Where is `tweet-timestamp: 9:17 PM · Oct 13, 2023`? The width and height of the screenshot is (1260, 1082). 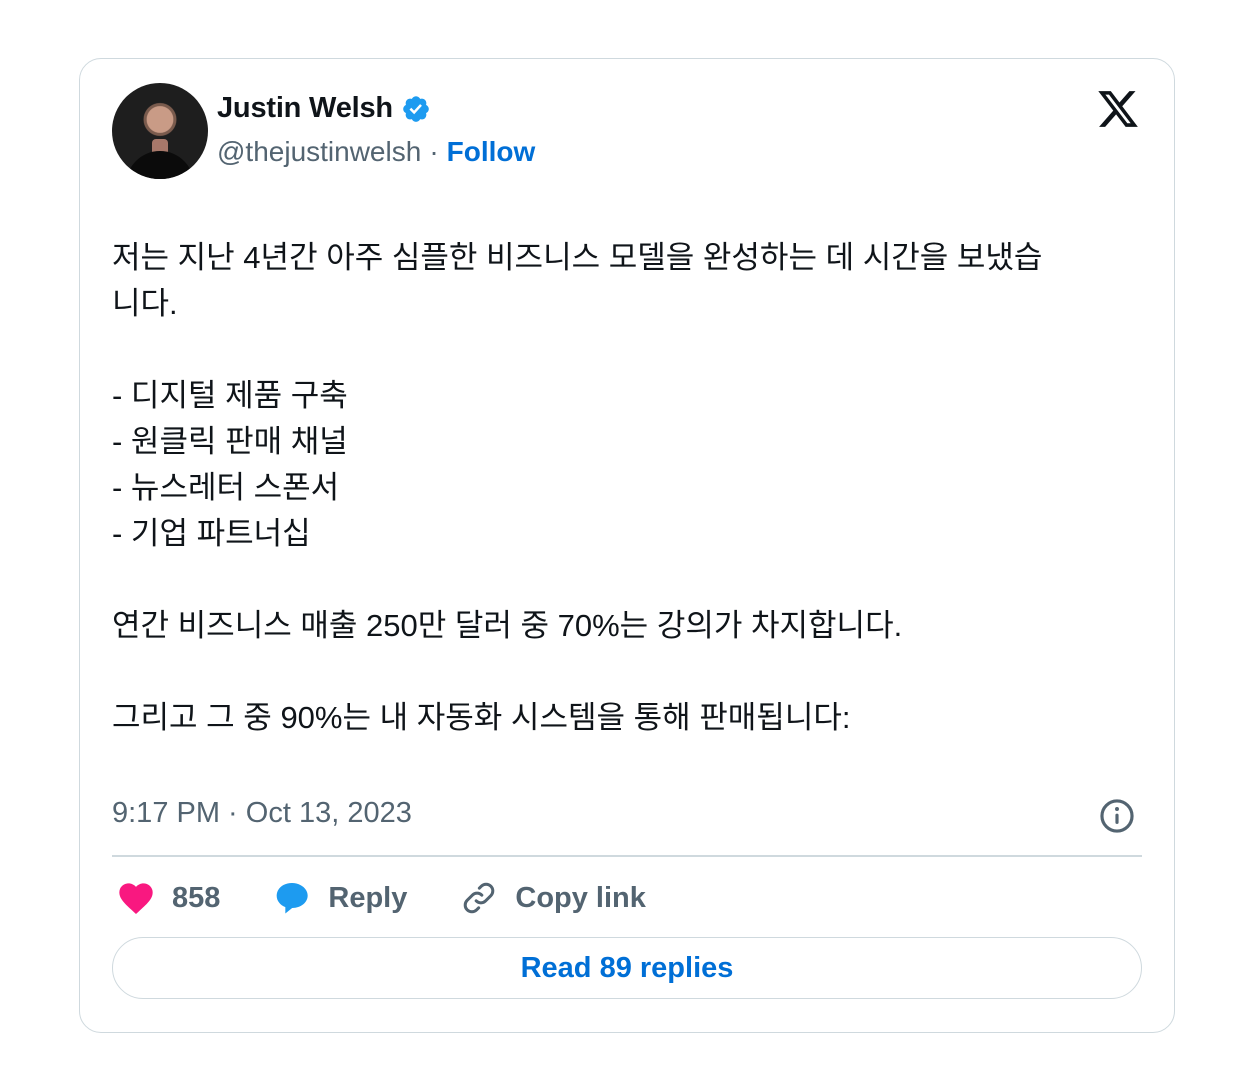
tweet-timestamp: 9:17 PM · Oct 13, 2023 is located at coordinates (262, 813).